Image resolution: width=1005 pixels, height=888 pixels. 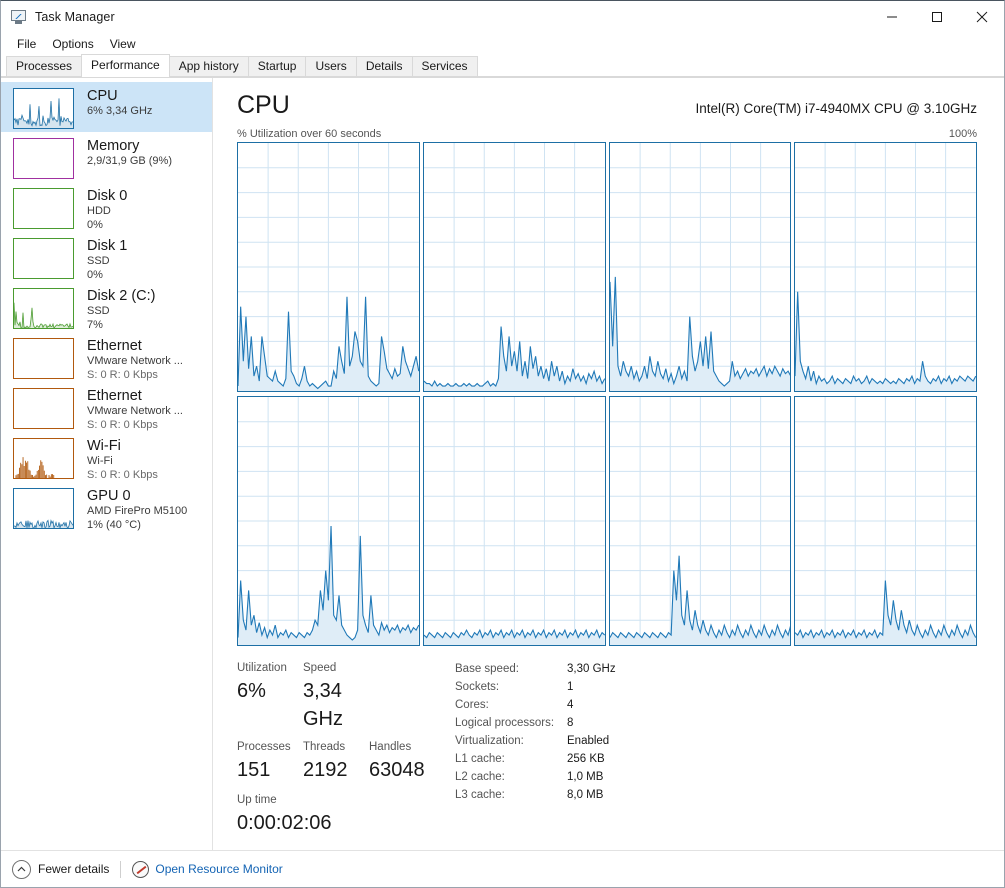 What do you see at coordinates (98, 261) in the screenshot?
I see `sidebar-item-detail-1: SSD` at bounding box center [98, 261].